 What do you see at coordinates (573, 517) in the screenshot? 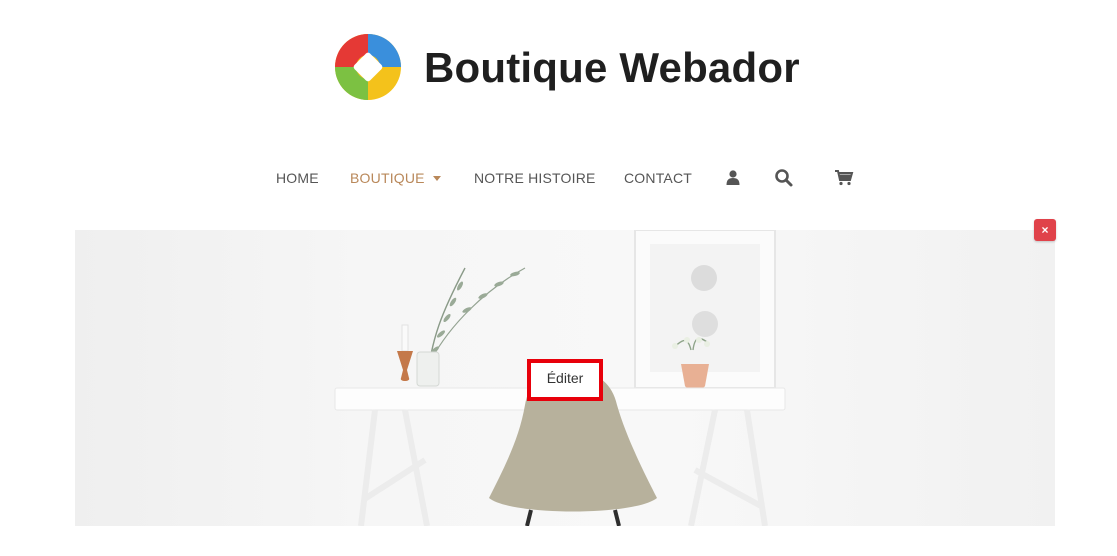
I see `chair-legs` at bounding box center [573, 517].